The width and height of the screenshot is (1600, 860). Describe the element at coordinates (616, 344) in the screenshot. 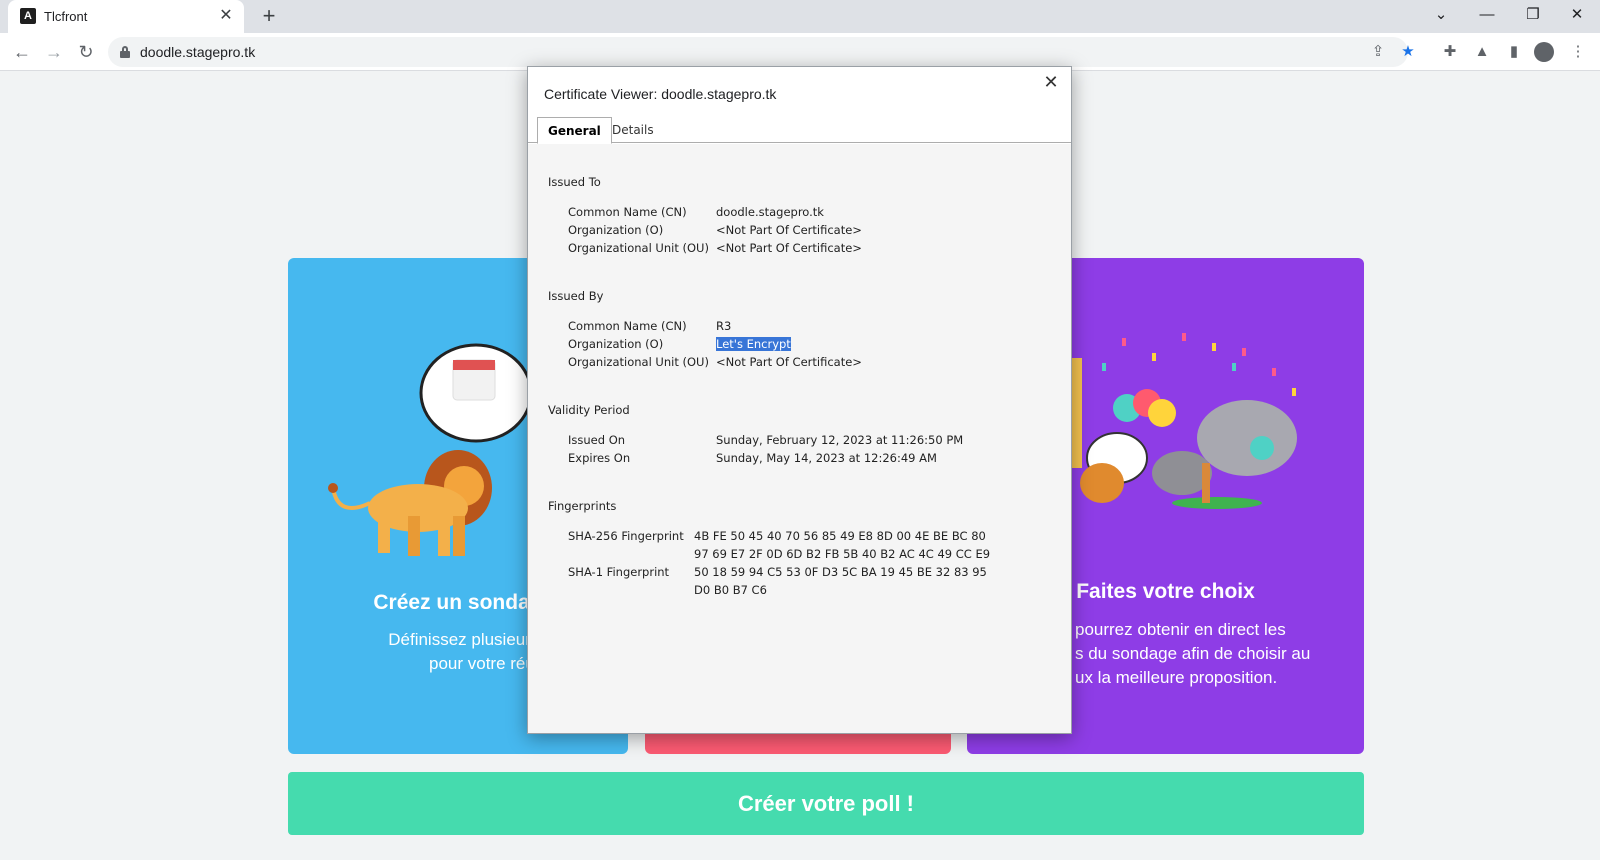

I see `issued-by-o-label: Organization (O)` at that location.